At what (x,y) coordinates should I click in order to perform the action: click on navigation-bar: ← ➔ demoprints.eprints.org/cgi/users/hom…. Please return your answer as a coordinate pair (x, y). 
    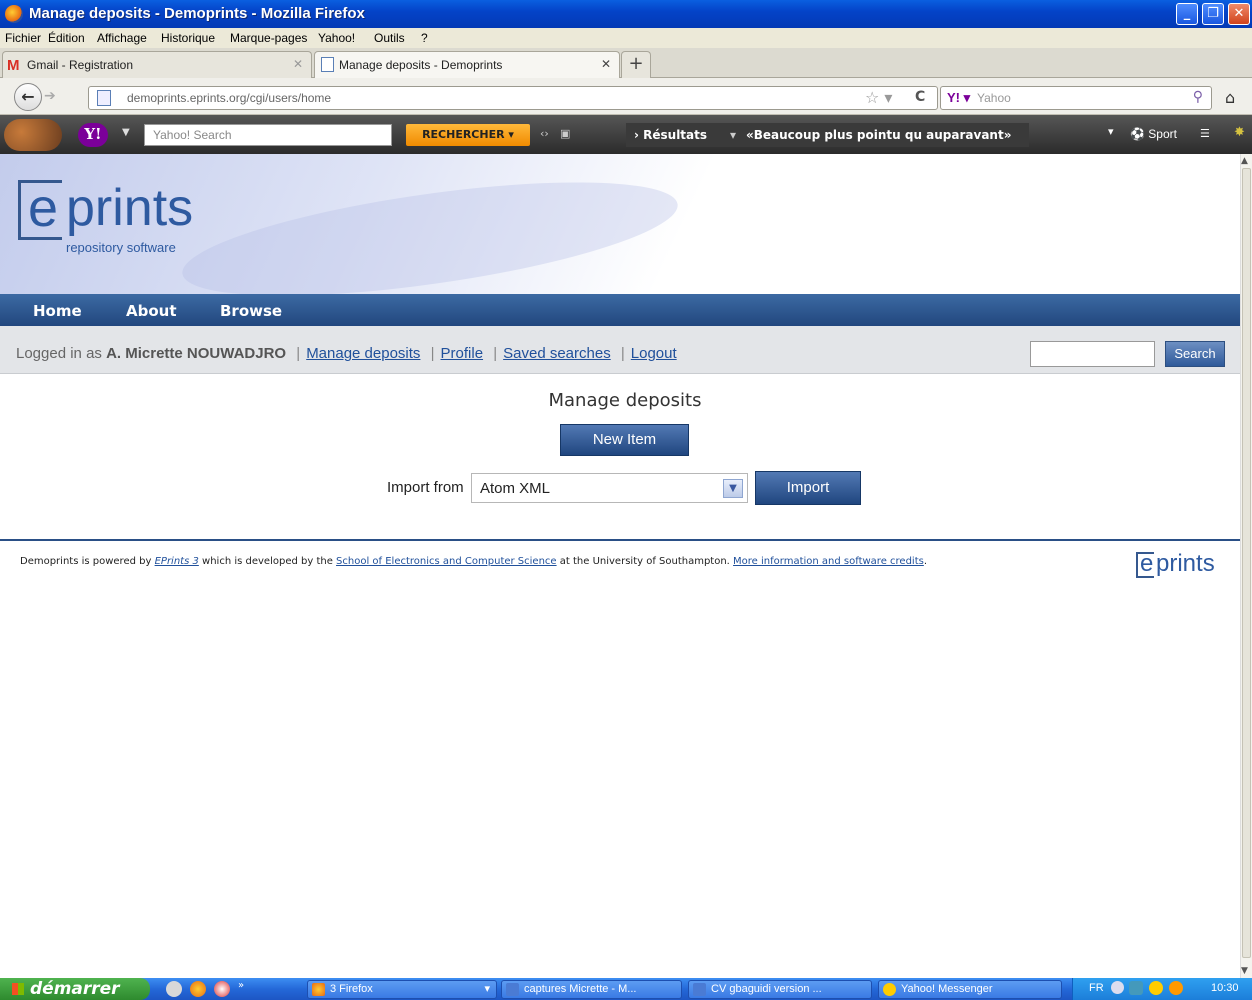
    Looking at the image, I should click on (626, 96).